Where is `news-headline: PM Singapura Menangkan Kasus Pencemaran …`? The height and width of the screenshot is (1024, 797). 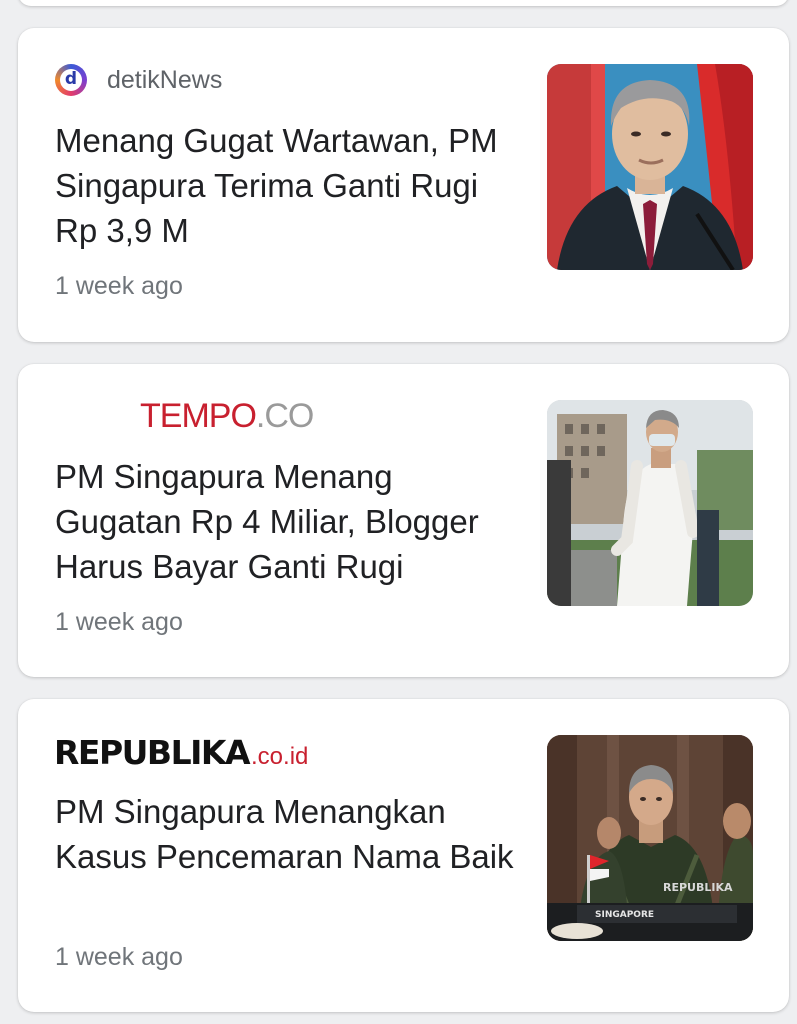
news-headline: PM Singapura Menangkan Kasus Pencemaran … is located at coordinates (285, 834).